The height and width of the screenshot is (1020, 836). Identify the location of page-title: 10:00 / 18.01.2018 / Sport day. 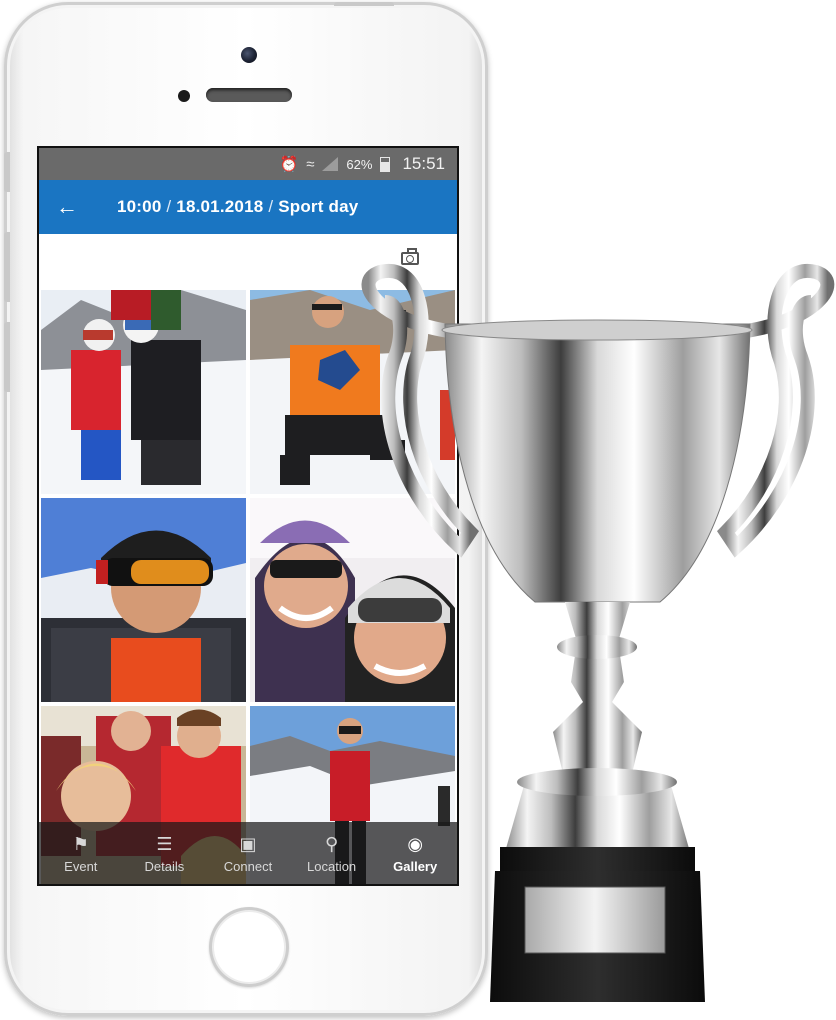
(237, 207).